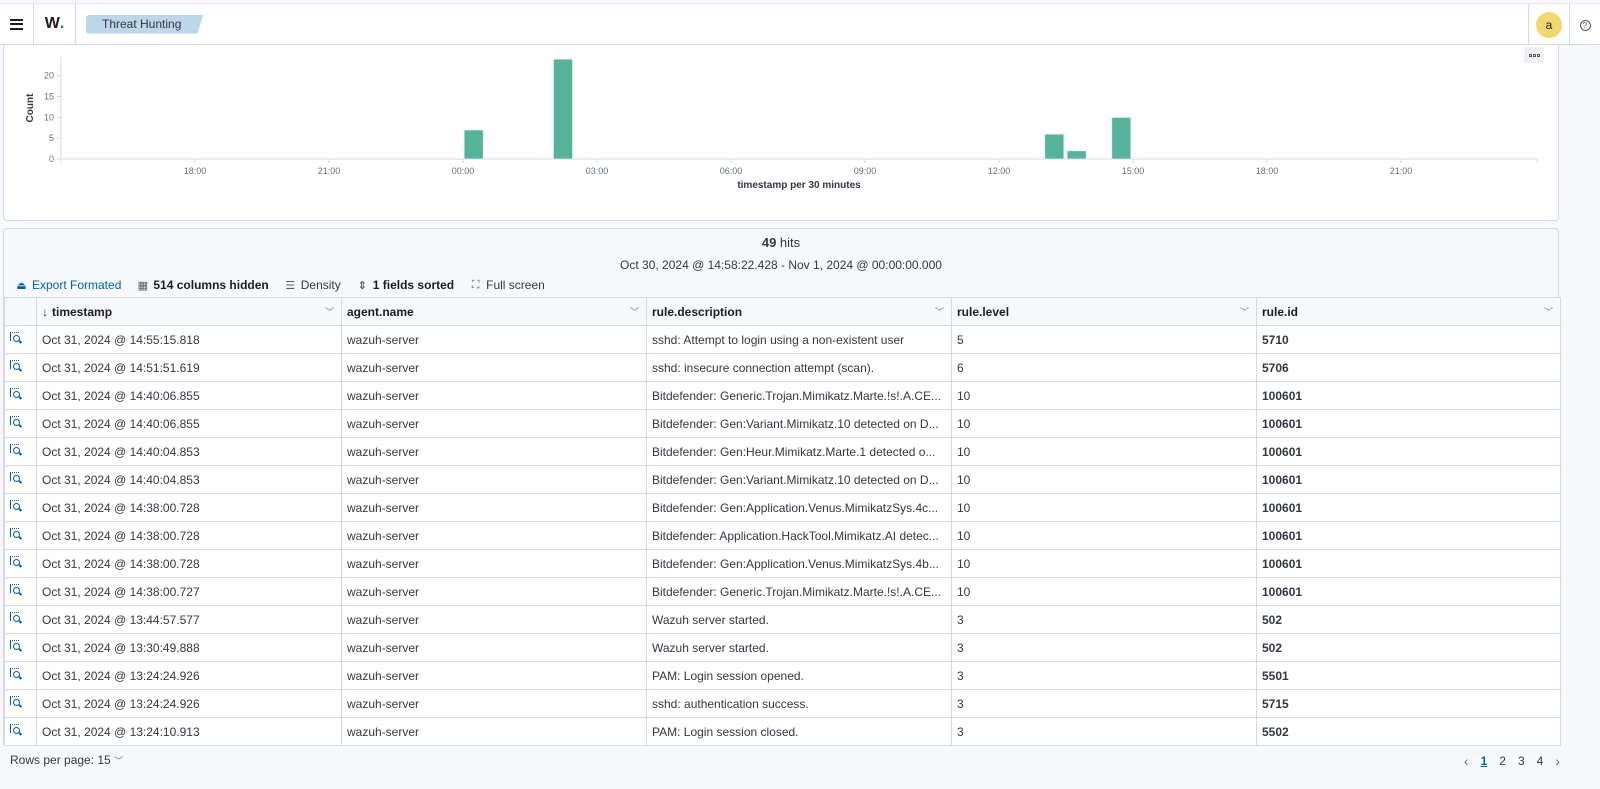  What do you see at coordinates (1280, 311) in the screenshot?
I see `column-title: rule.id` at bounding box center [1280, 311].